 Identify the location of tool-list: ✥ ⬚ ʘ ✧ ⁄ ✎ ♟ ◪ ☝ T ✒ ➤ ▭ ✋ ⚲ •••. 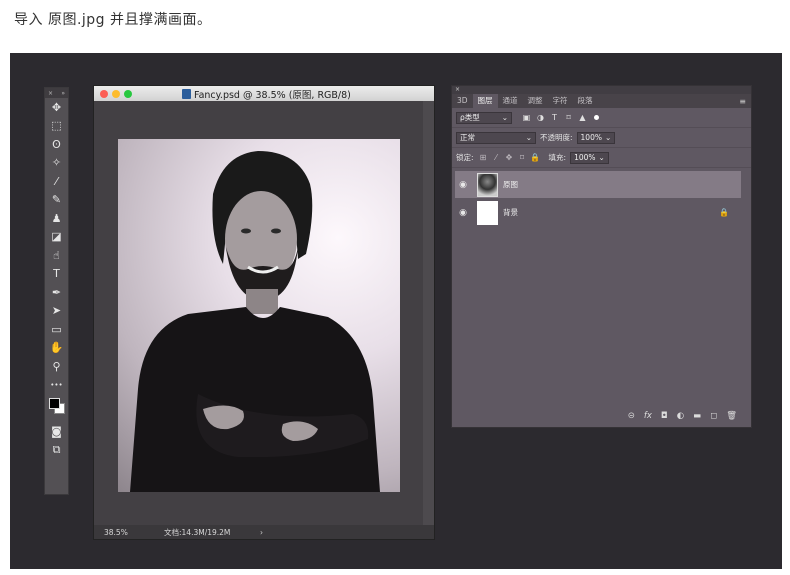
(56, 246).